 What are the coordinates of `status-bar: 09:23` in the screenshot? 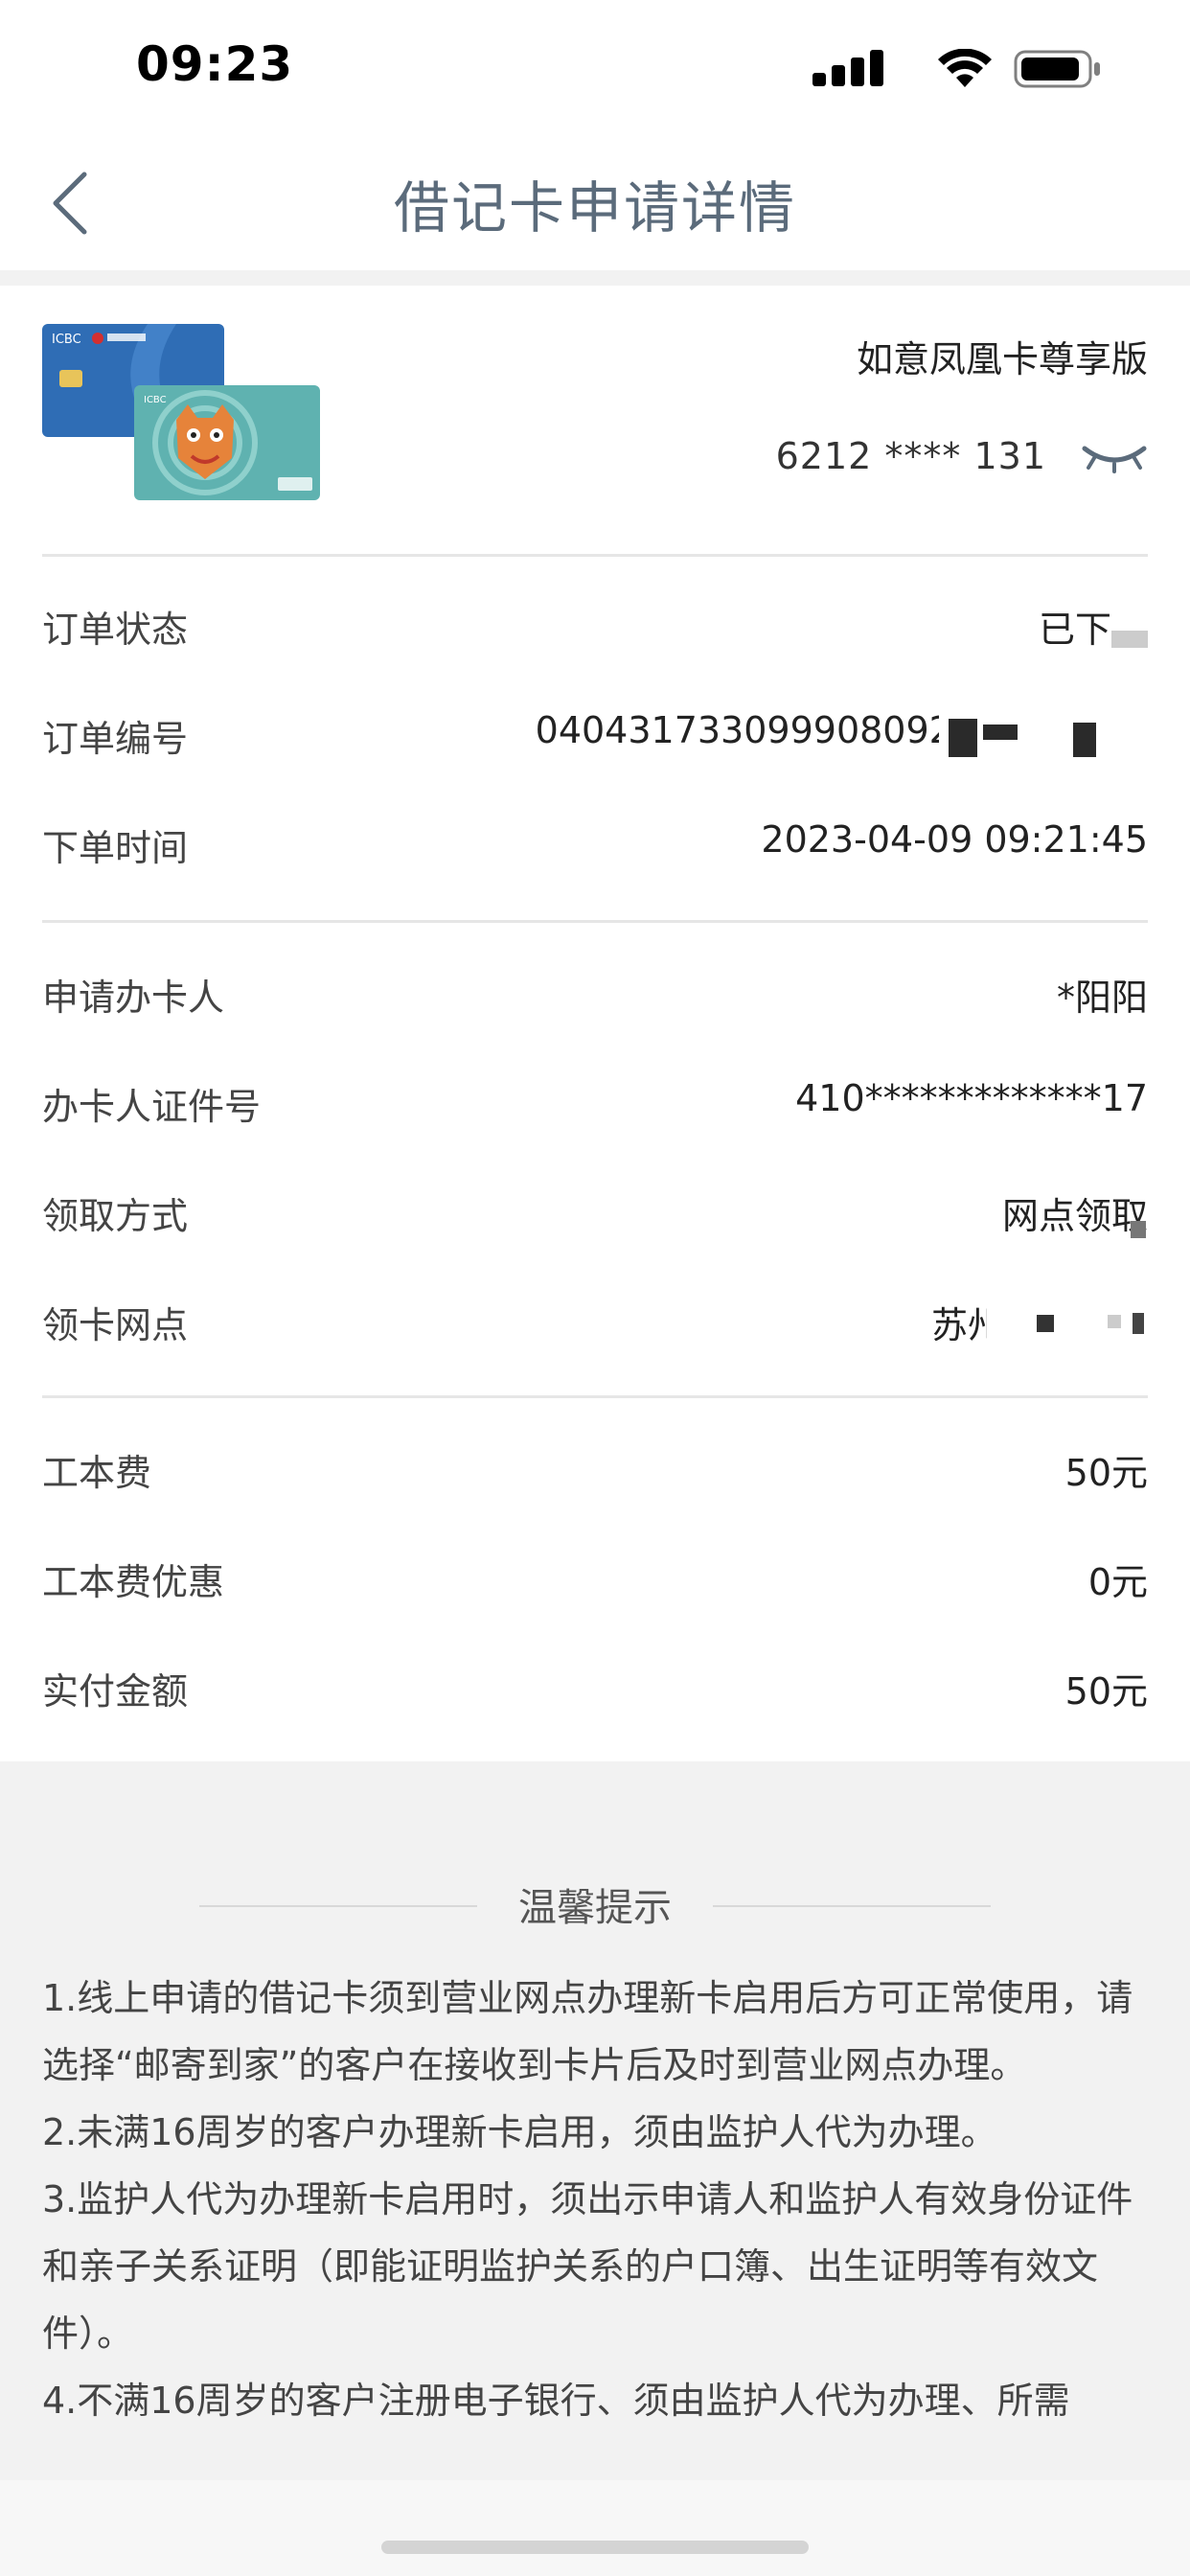 It's located at (595, 67).